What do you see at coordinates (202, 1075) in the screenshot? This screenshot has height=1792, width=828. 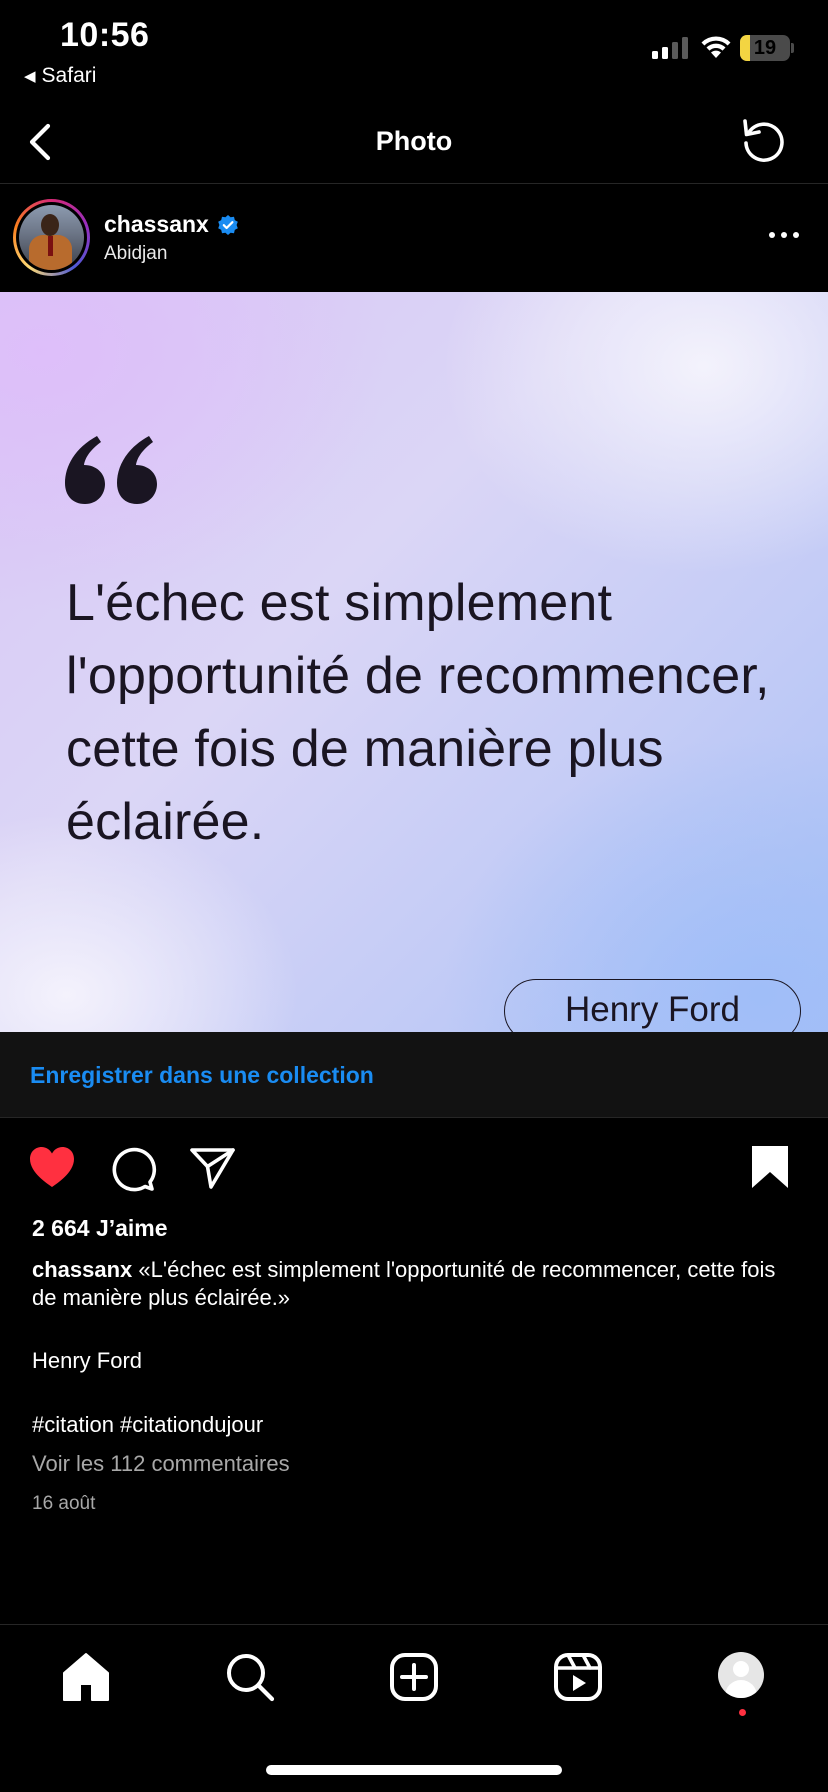 I see `save-to-collection-link: Enregistrer dans une collection` at bounding box center [202, 1075].